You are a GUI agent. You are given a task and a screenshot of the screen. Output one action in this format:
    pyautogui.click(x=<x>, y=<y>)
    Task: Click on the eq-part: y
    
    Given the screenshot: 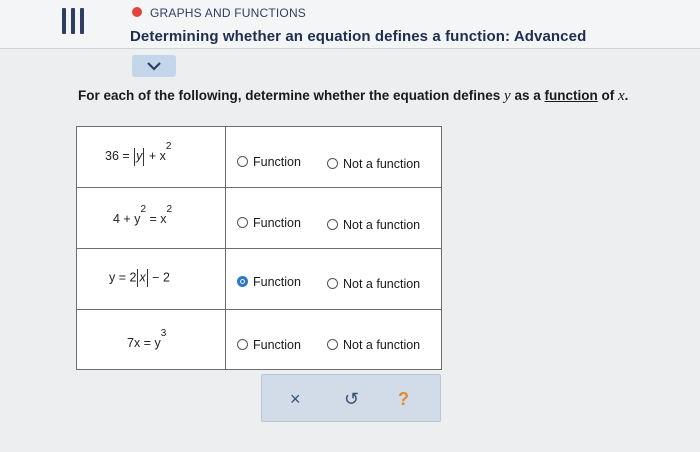 What is the action you would take?
    pyautogui.click(x=139, y=156)
    